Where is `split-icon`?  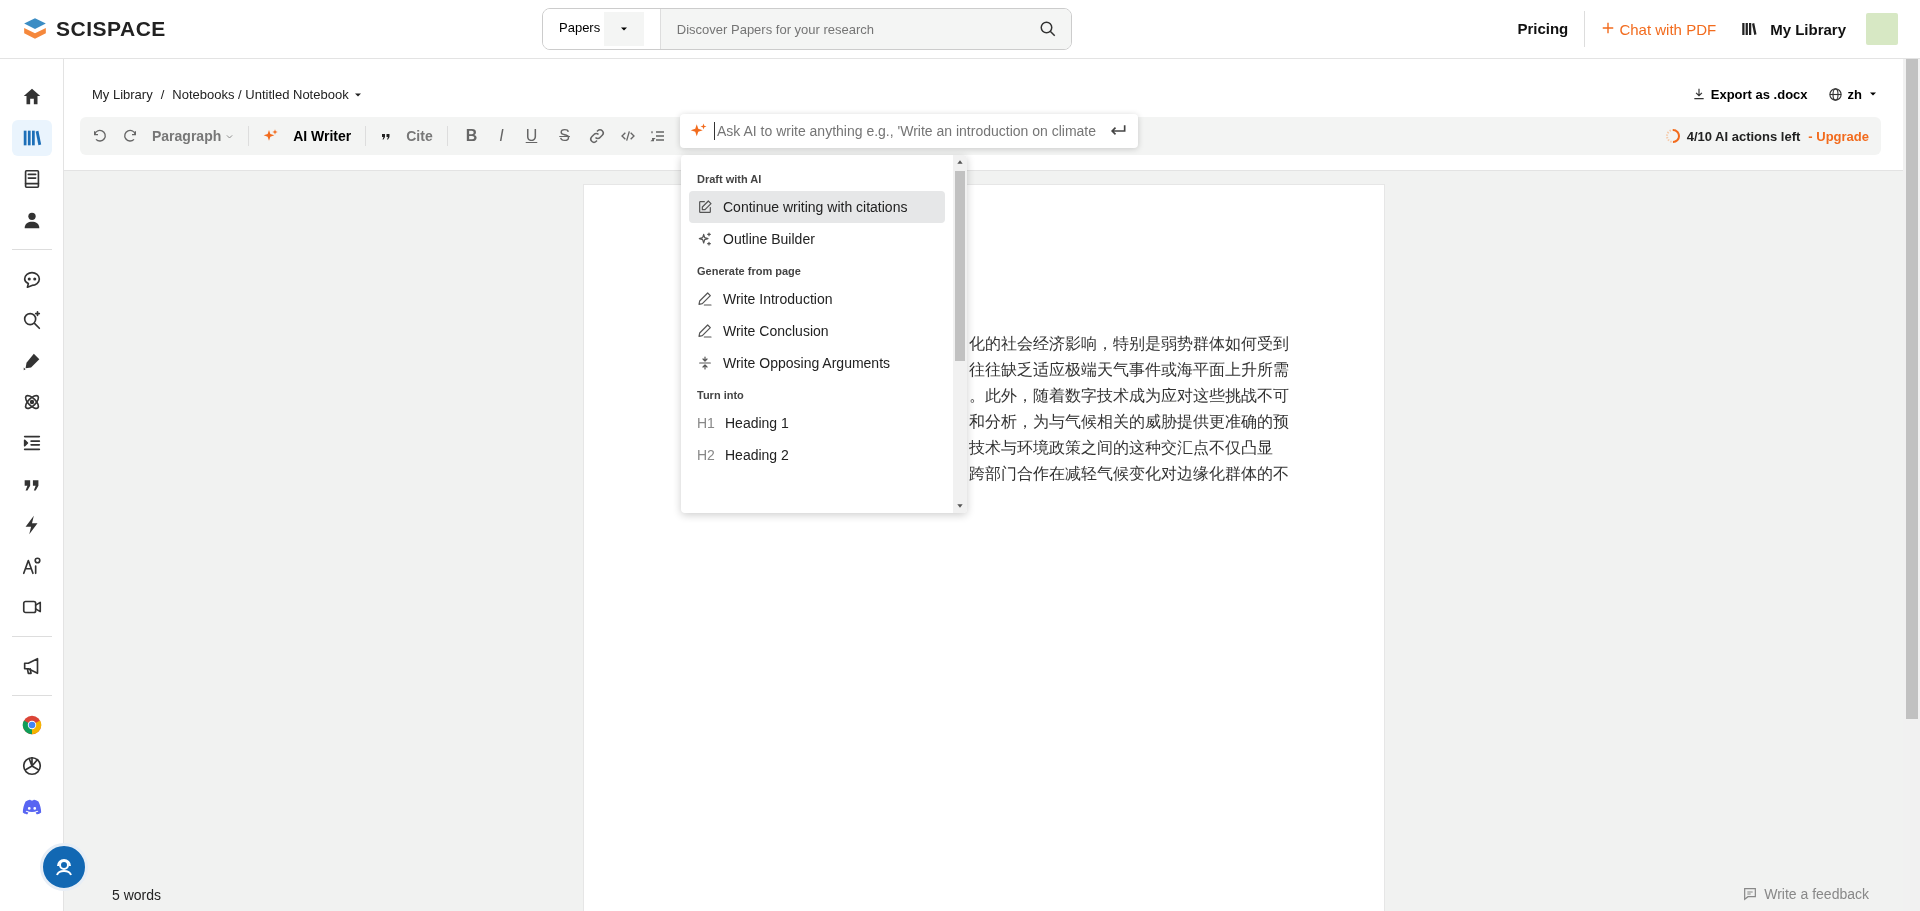 split-icon is located at coordinates (705, 363).